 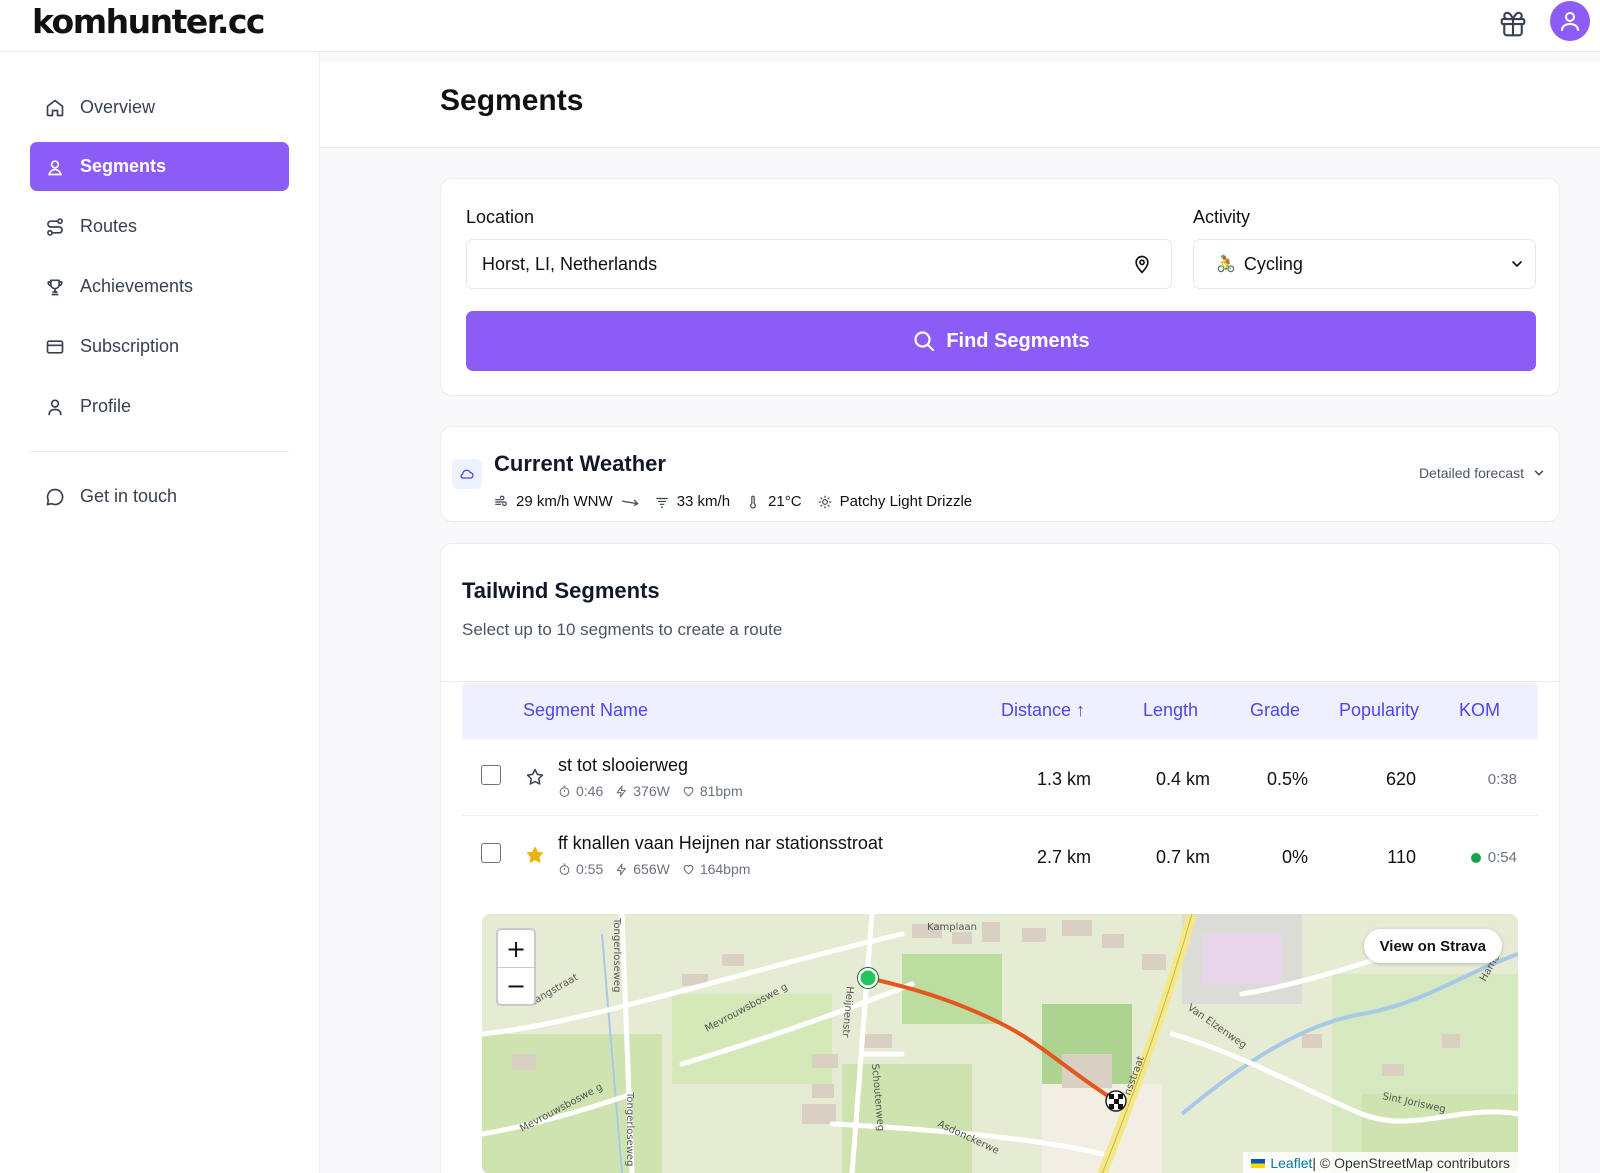 What do you see at coordinates (630, 502) in the screenshot?
I see `wind-direction-icon` at bounding box center [630, 502].